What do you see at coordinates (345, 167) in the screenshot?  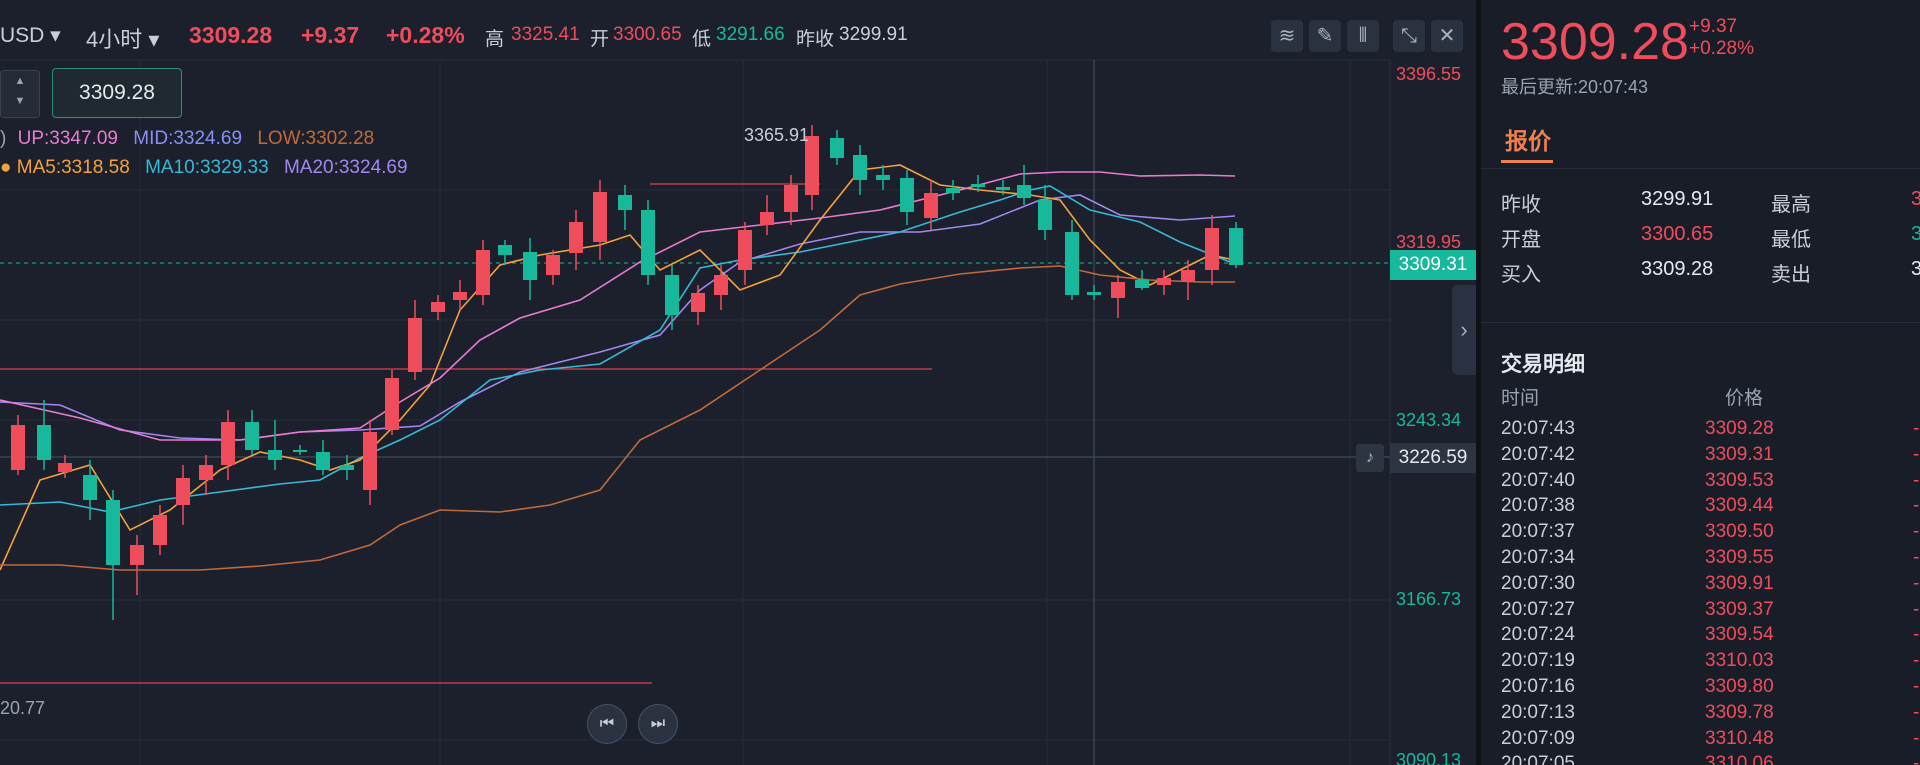 I see `ma20-value: MA20:3324.69` at bounding box center [345, 167].